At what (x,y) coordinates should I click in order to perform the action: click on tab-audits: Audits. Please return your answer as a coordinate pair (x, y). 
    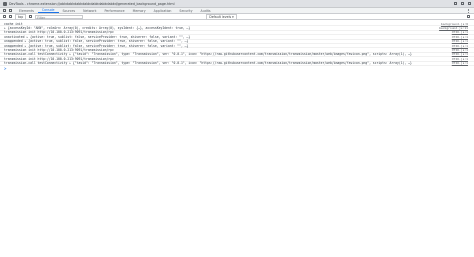
    Looking at the image, I should click on (206, 10).